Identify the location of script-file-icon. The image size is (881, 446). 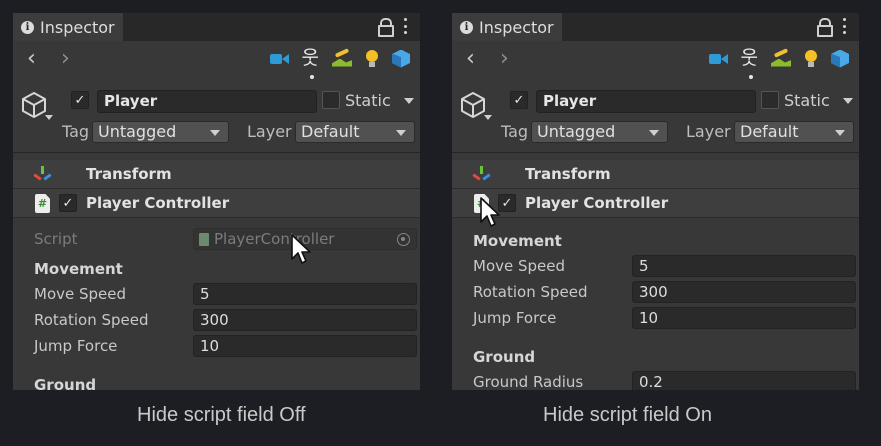
(204, 239).